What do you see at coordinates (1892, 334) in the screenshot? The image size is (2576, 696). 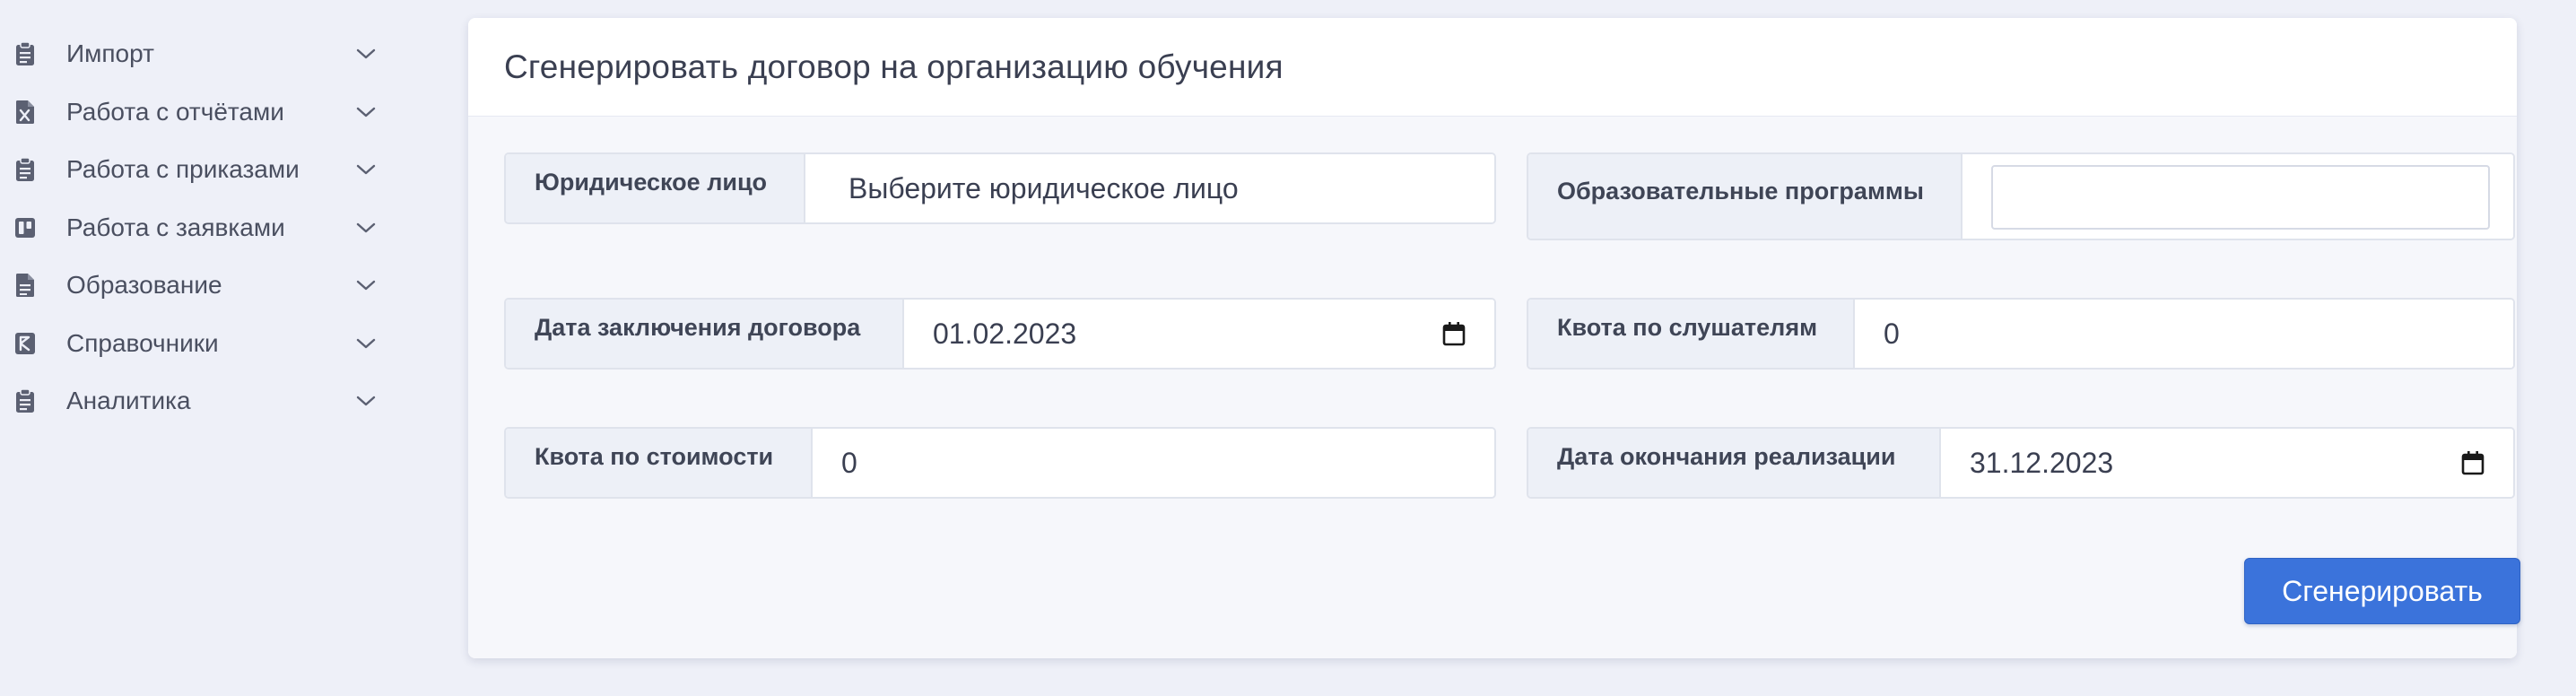 I see `listeners-quota-value: 0` at bounding box center [1892, 334].